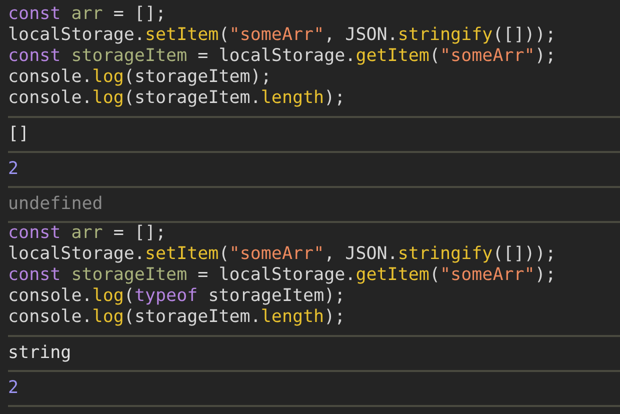  Describe the element at coordinates (55, 204) in the screenshot. I see `undefined-output: undefined` at that location.